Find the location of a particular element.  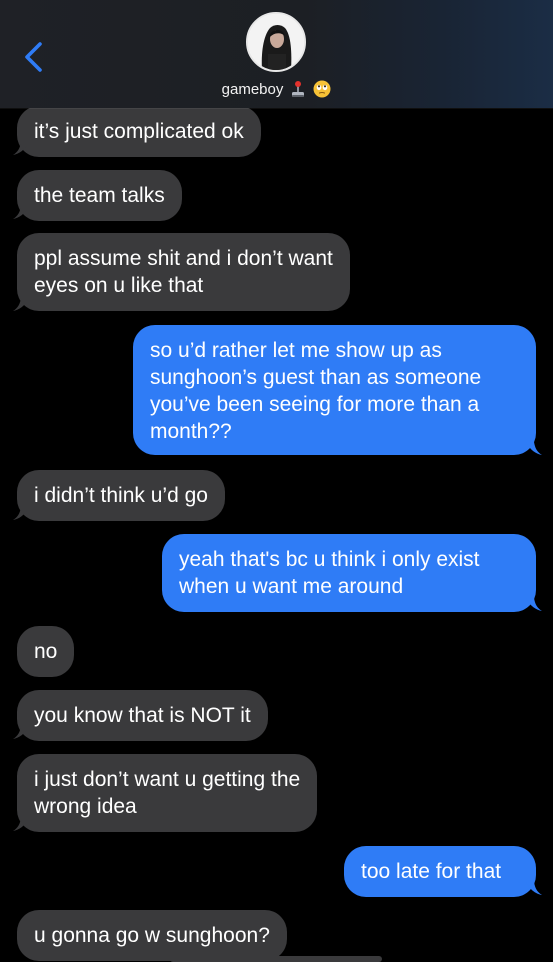

contact-name: gameboy is located at coordinates (252, 89).